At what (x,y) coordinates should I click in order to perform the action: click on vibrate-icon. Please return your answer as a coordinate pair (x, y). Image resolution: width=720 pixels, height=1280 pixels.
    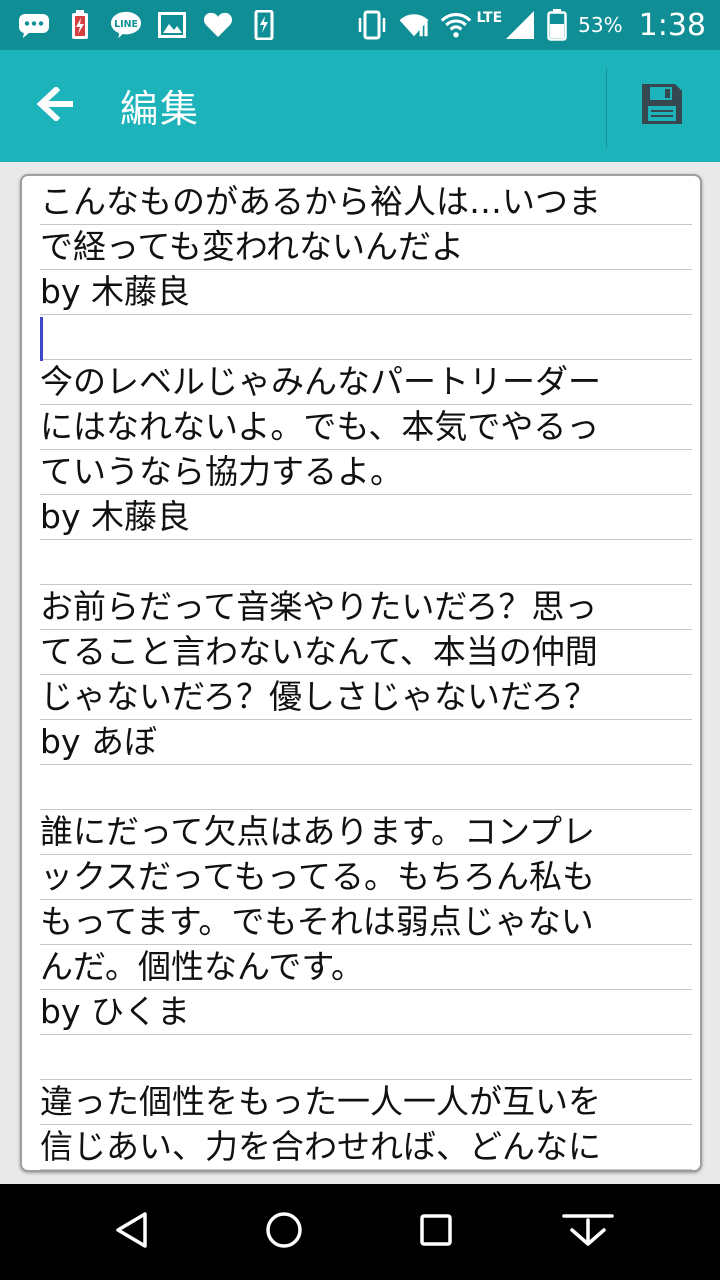
    Looking at the image, I should click on (372, 25).